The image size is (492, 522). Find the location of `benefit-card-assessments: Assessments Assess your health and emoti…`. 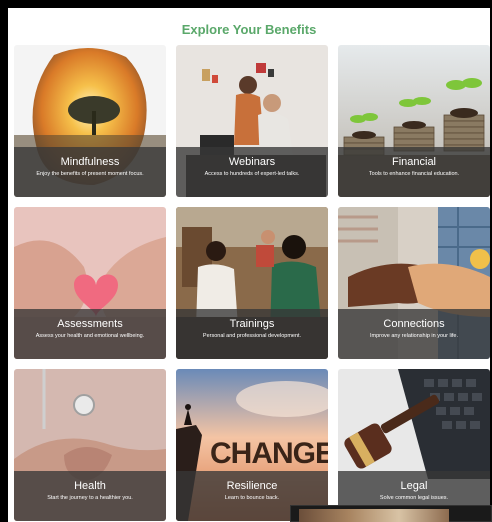

benefit-card-assessments: Assessments Assess your health and emoti… is located at coordinates (90, 283).